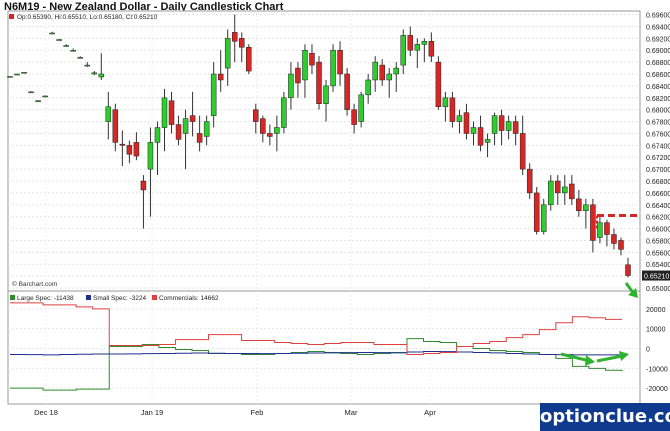 The width and height of the screenshot is (670, 431). What do you see at coordinates (658, 16) in the screenshot?
I see `price-tick-label: 0.69600` at bounding box center [658, 16].